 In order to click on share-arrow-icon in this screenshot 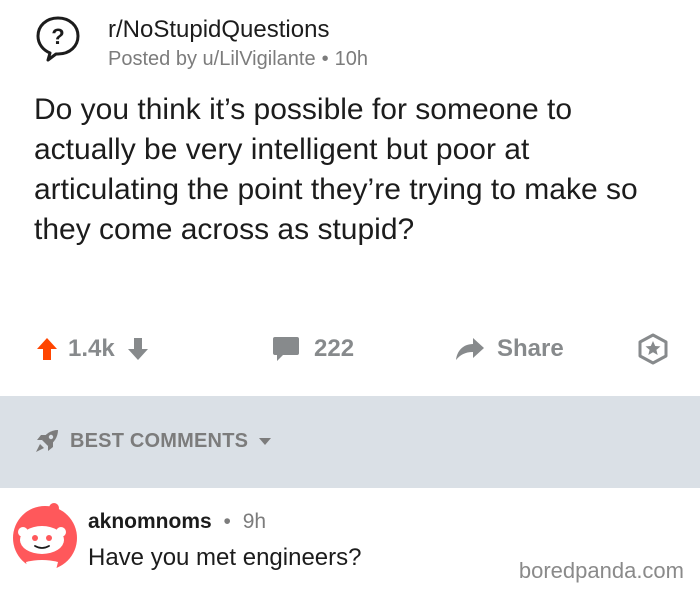, I will do `click(470, 349)`.